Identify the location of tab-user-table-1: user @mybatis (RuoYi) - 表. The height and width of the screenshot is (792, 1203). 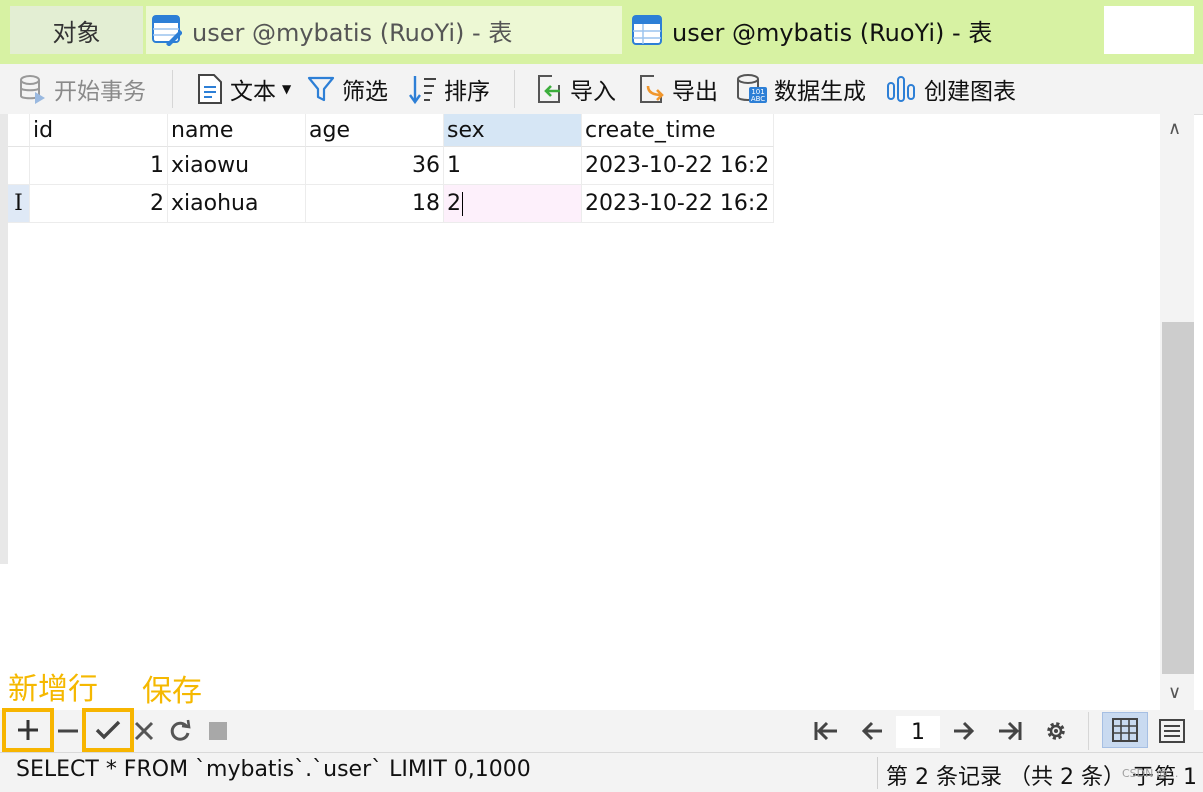
(384, 30).